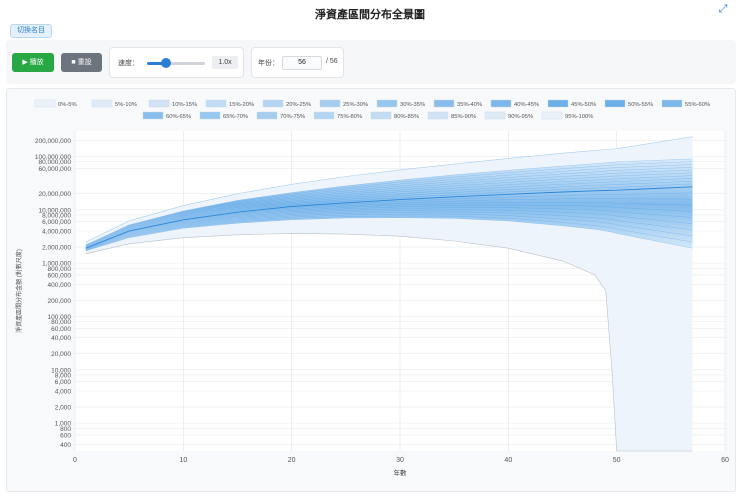 Image resolution: width=740 pixels, height=498 pixels. I want to click on y-tick-label: 600, so click(65, 435).